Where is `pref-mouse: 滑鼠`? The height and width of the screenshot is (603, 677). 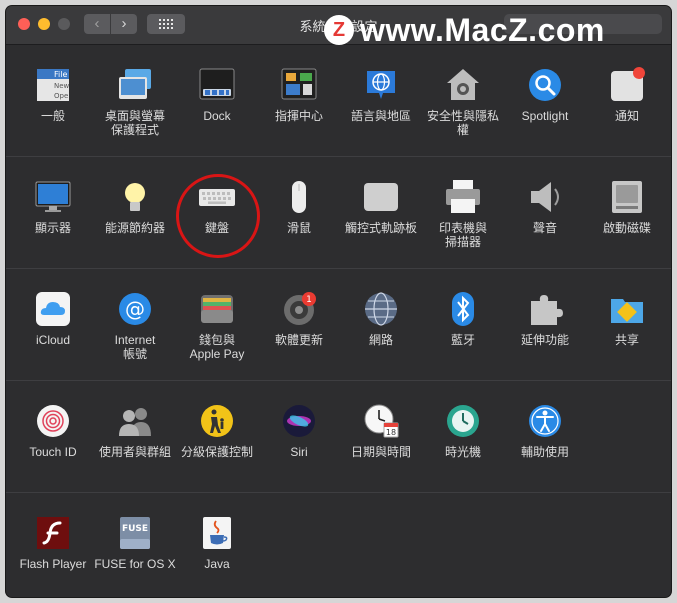
pref-mouse: 滑鼠 is located at coordinates (299, 212).